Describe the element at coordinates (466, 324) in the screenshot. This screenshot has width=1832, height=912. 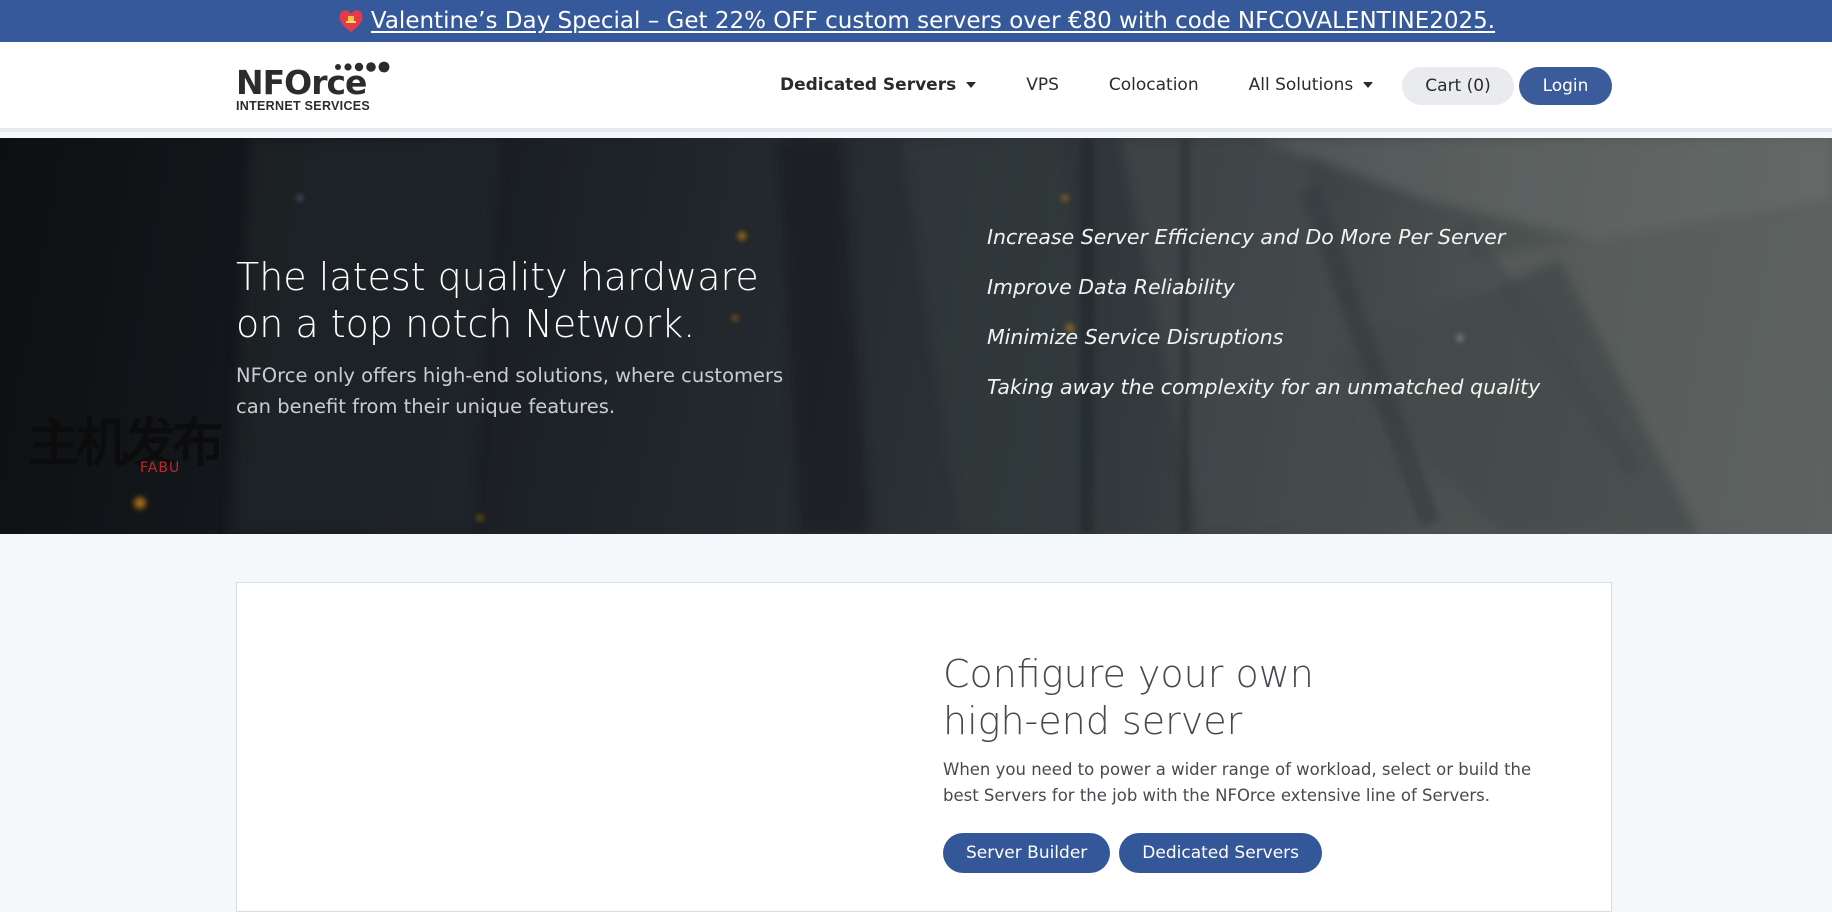
I see `hero-title-line2: on a top notch Network.` at that location.